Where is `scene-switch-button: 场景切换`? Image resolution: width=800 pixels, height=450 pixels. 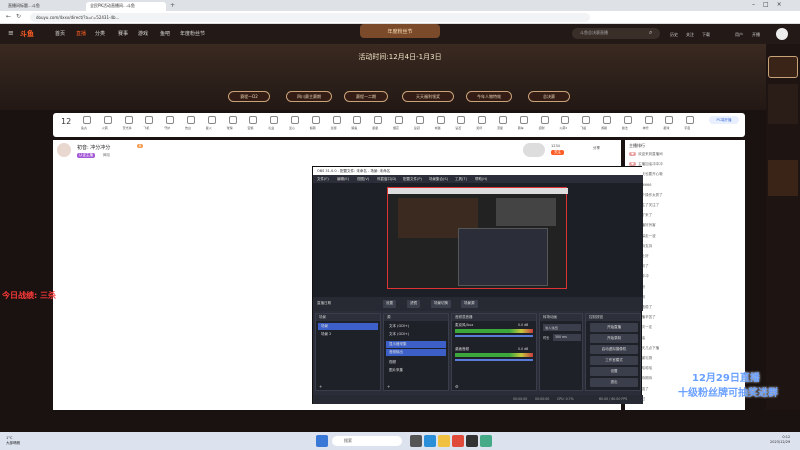
scene-switch-button: 场景切换 is located at coordinates (441, 304).